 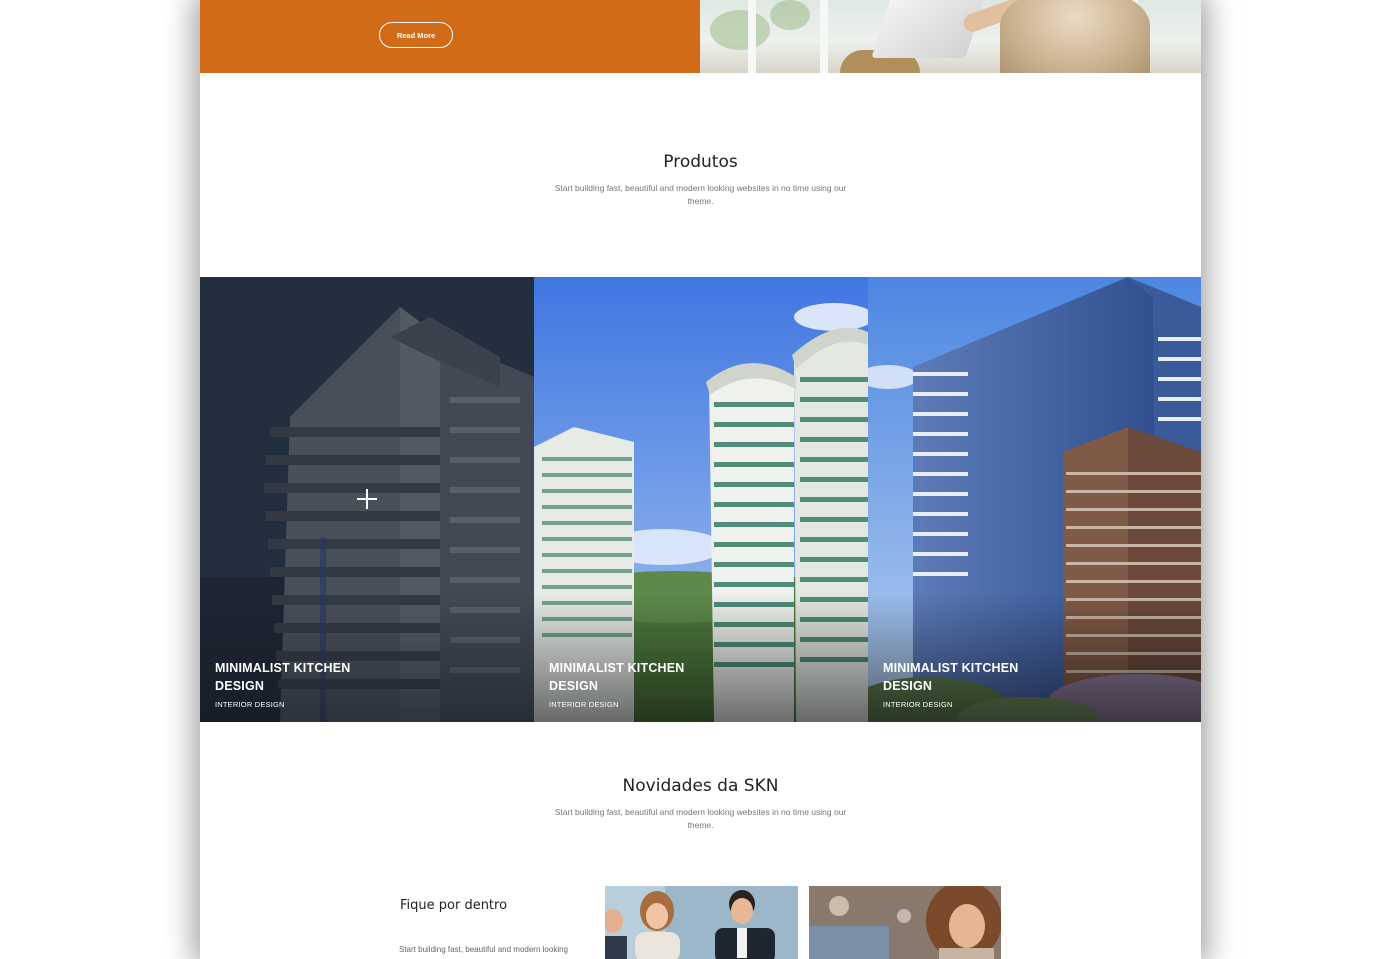 I want to click on products-title: Produtos, so click(x=700, y=162).